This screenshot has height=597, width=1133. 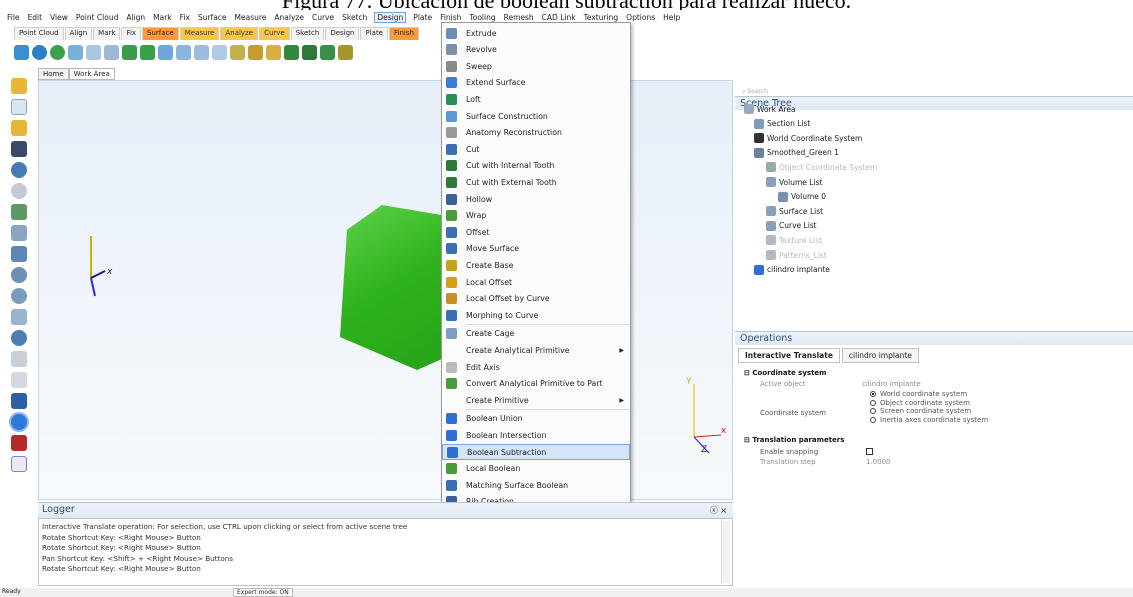 I want to click on tree-item-volume-0: Volume 0, so click(x=802, y=196).